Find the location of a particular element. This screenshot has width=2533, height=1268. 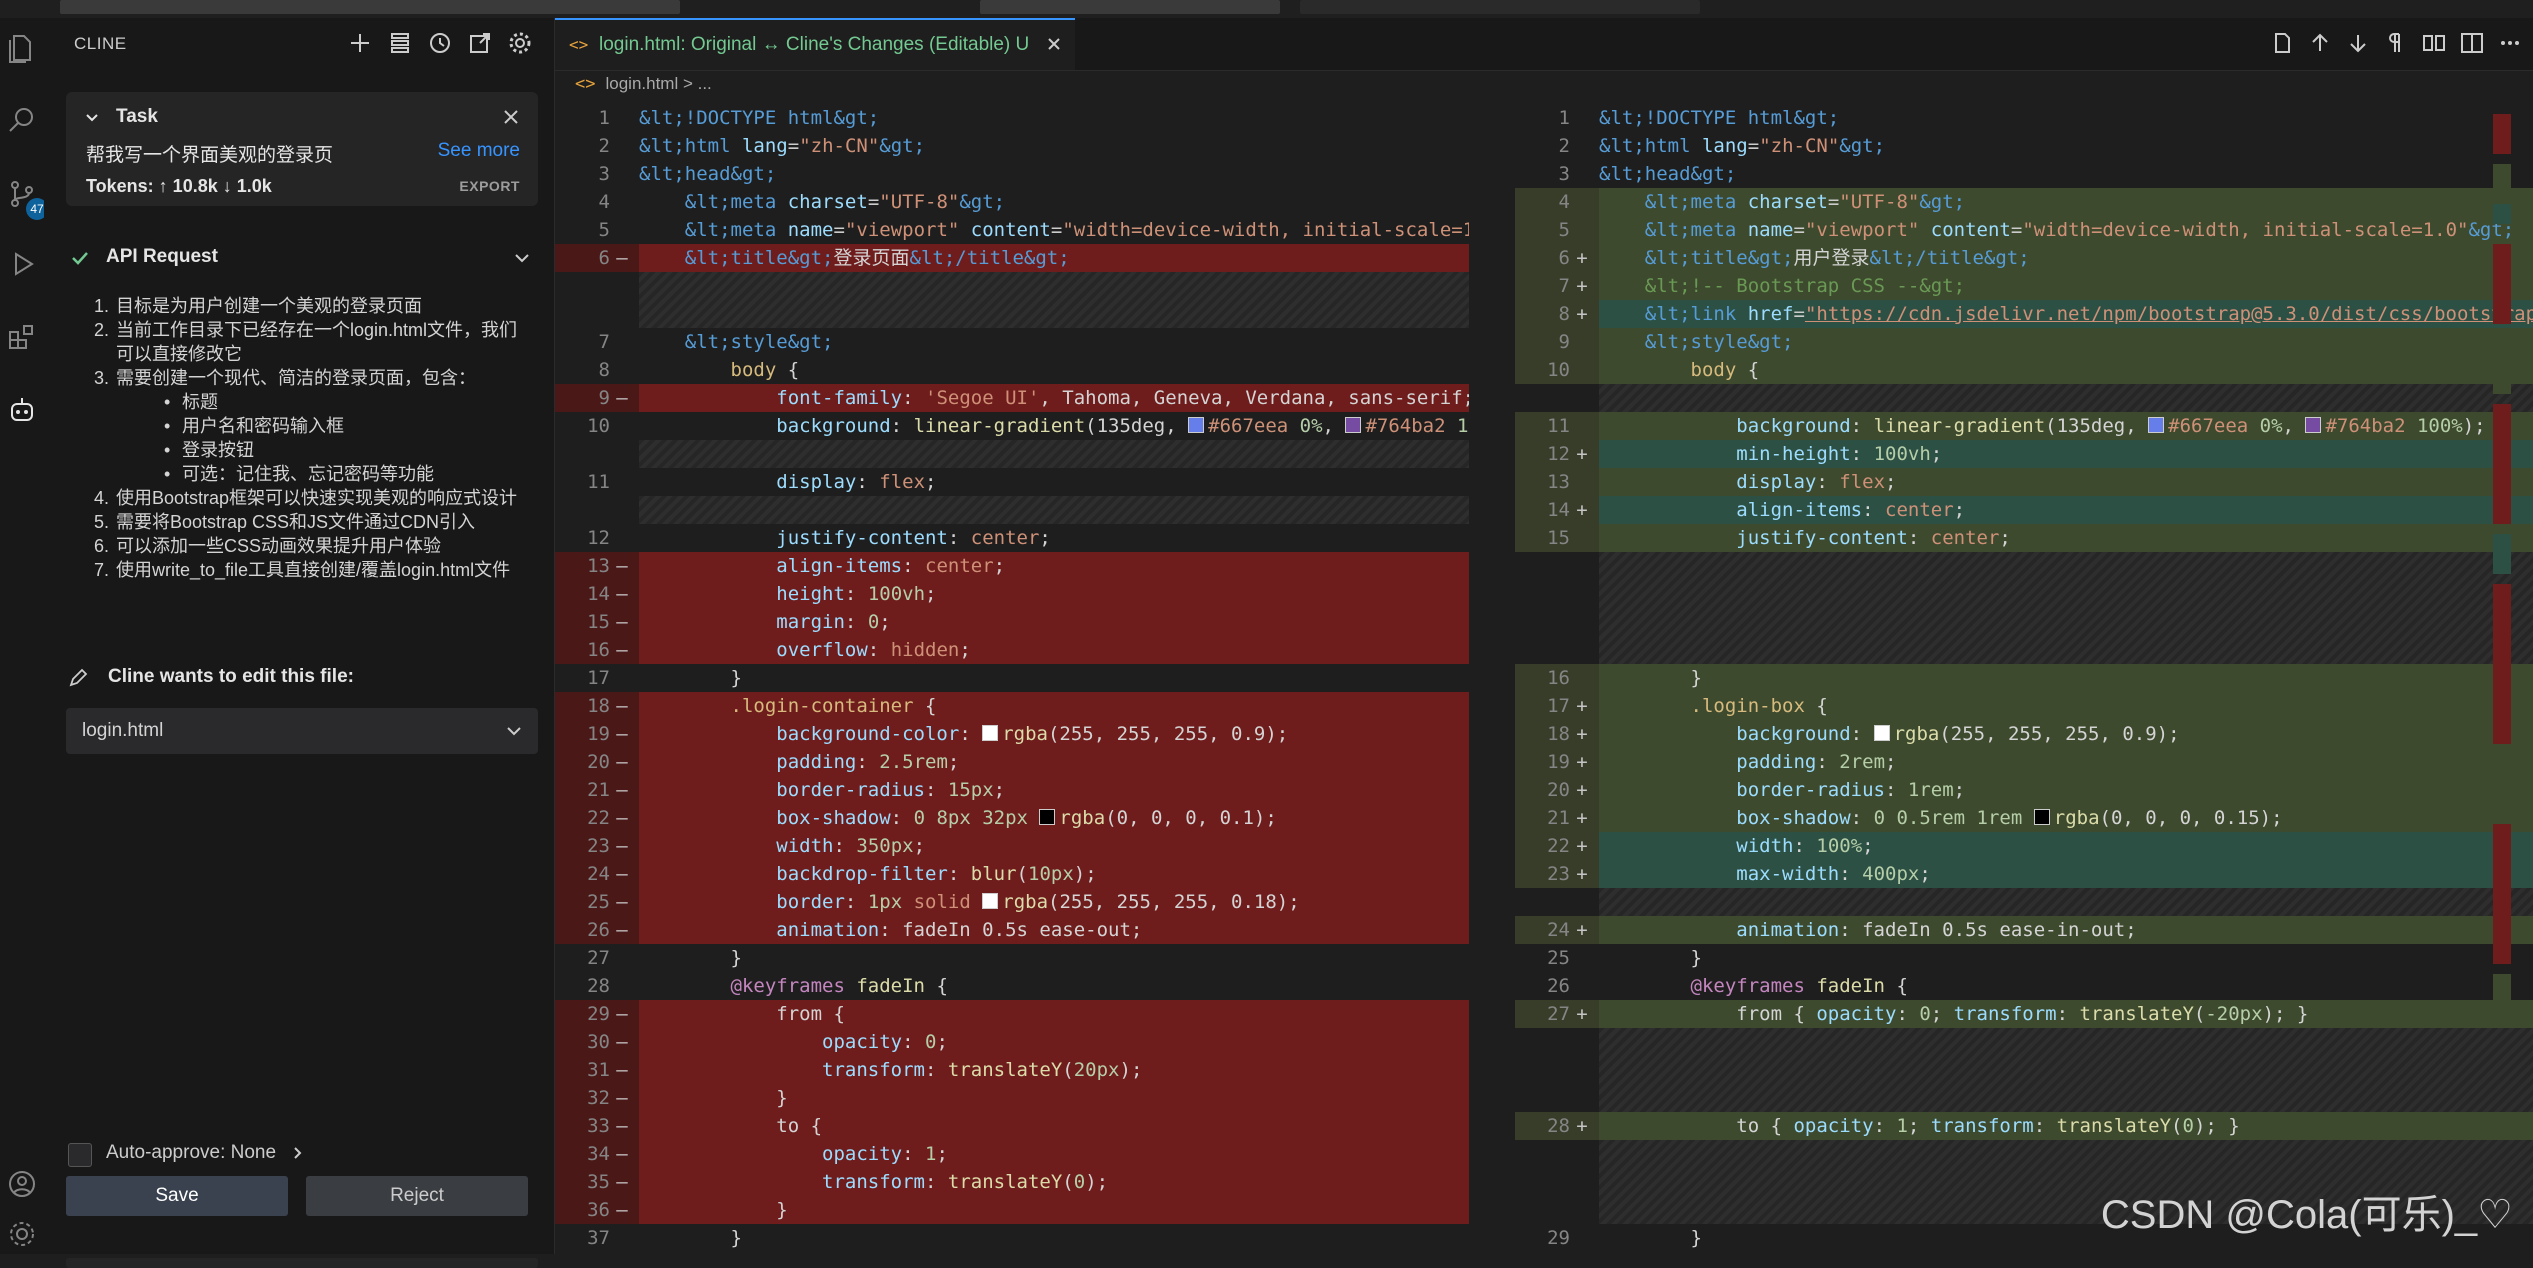

code-line: 7 + &lt;!-- Bootstrap CSS --&gt; is located at coordinates (2024, 286).